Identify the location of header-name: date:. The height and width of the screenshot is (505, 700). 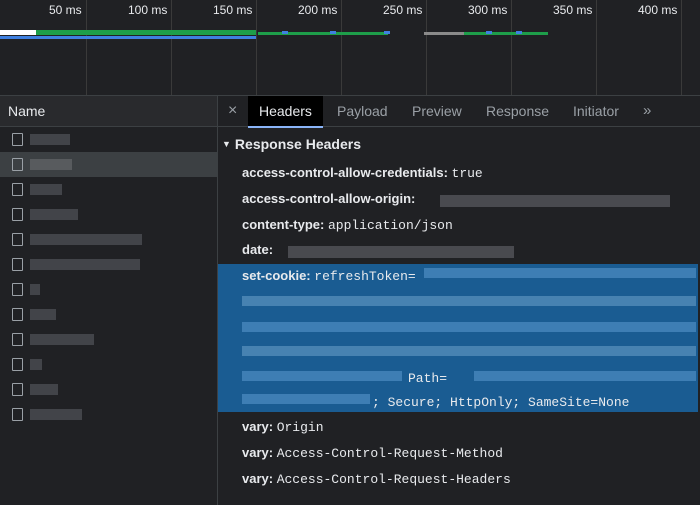
(258, 249).